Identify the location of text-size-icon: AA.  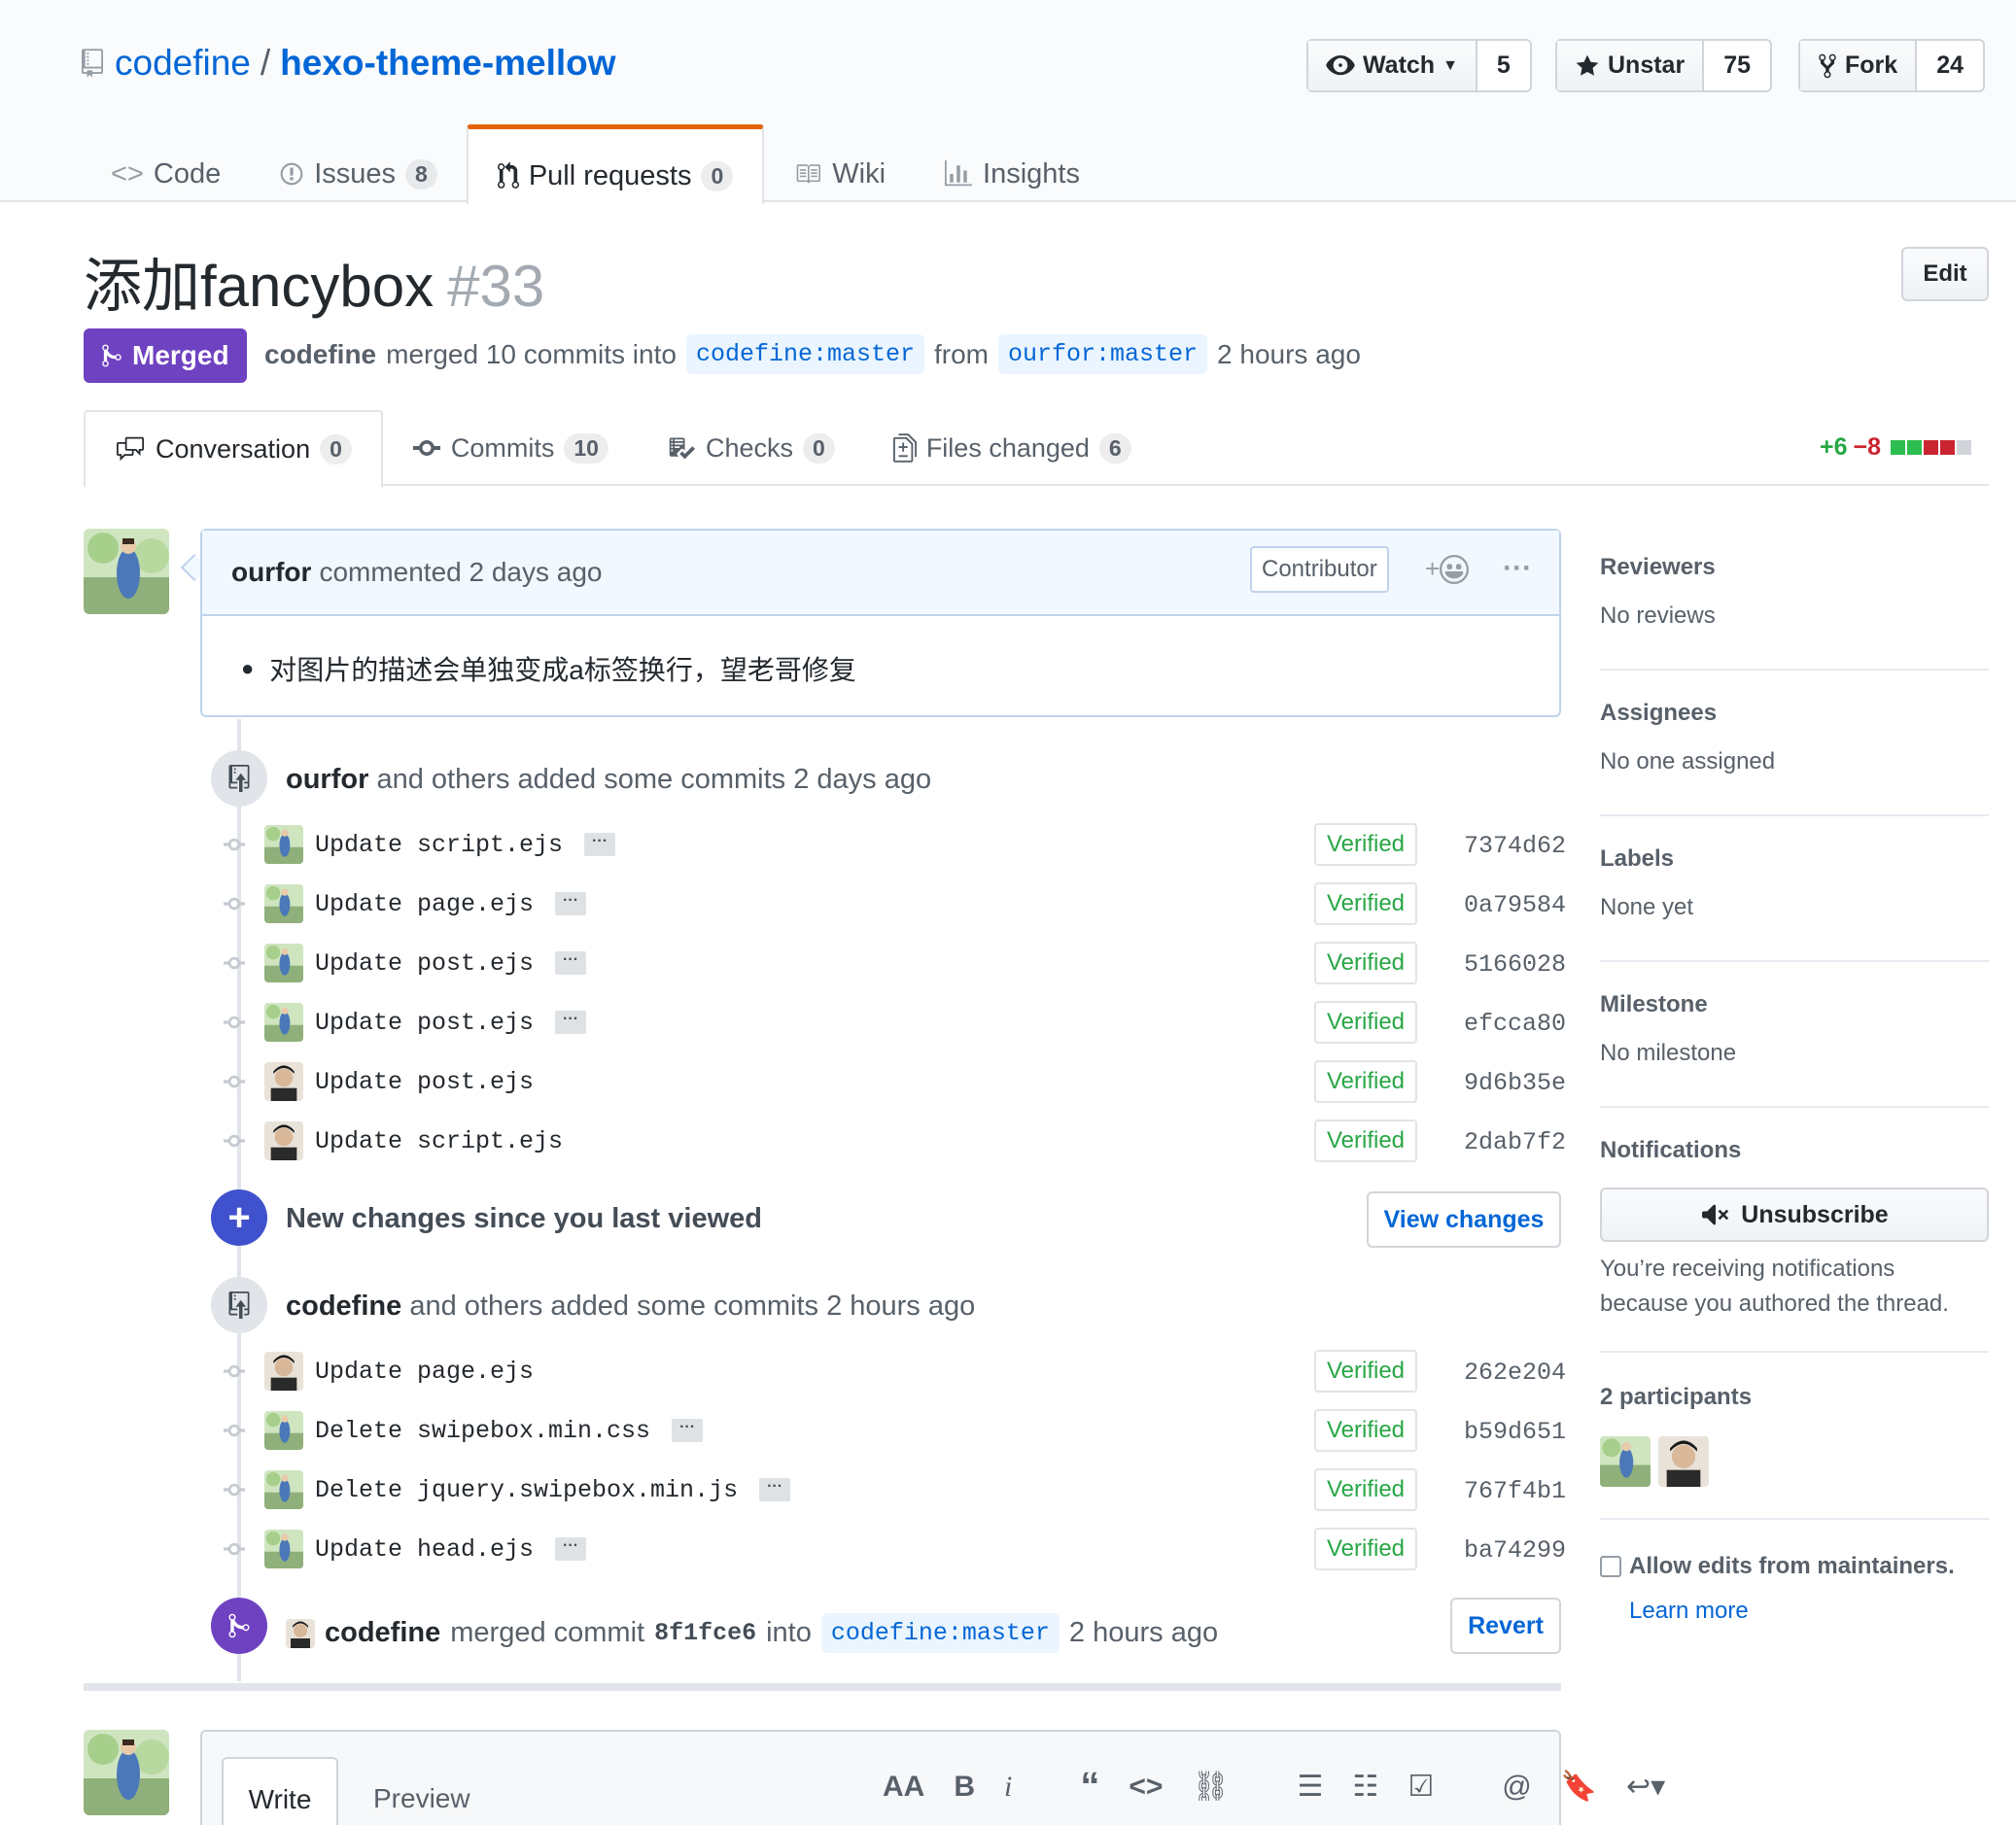
(903, 1788).